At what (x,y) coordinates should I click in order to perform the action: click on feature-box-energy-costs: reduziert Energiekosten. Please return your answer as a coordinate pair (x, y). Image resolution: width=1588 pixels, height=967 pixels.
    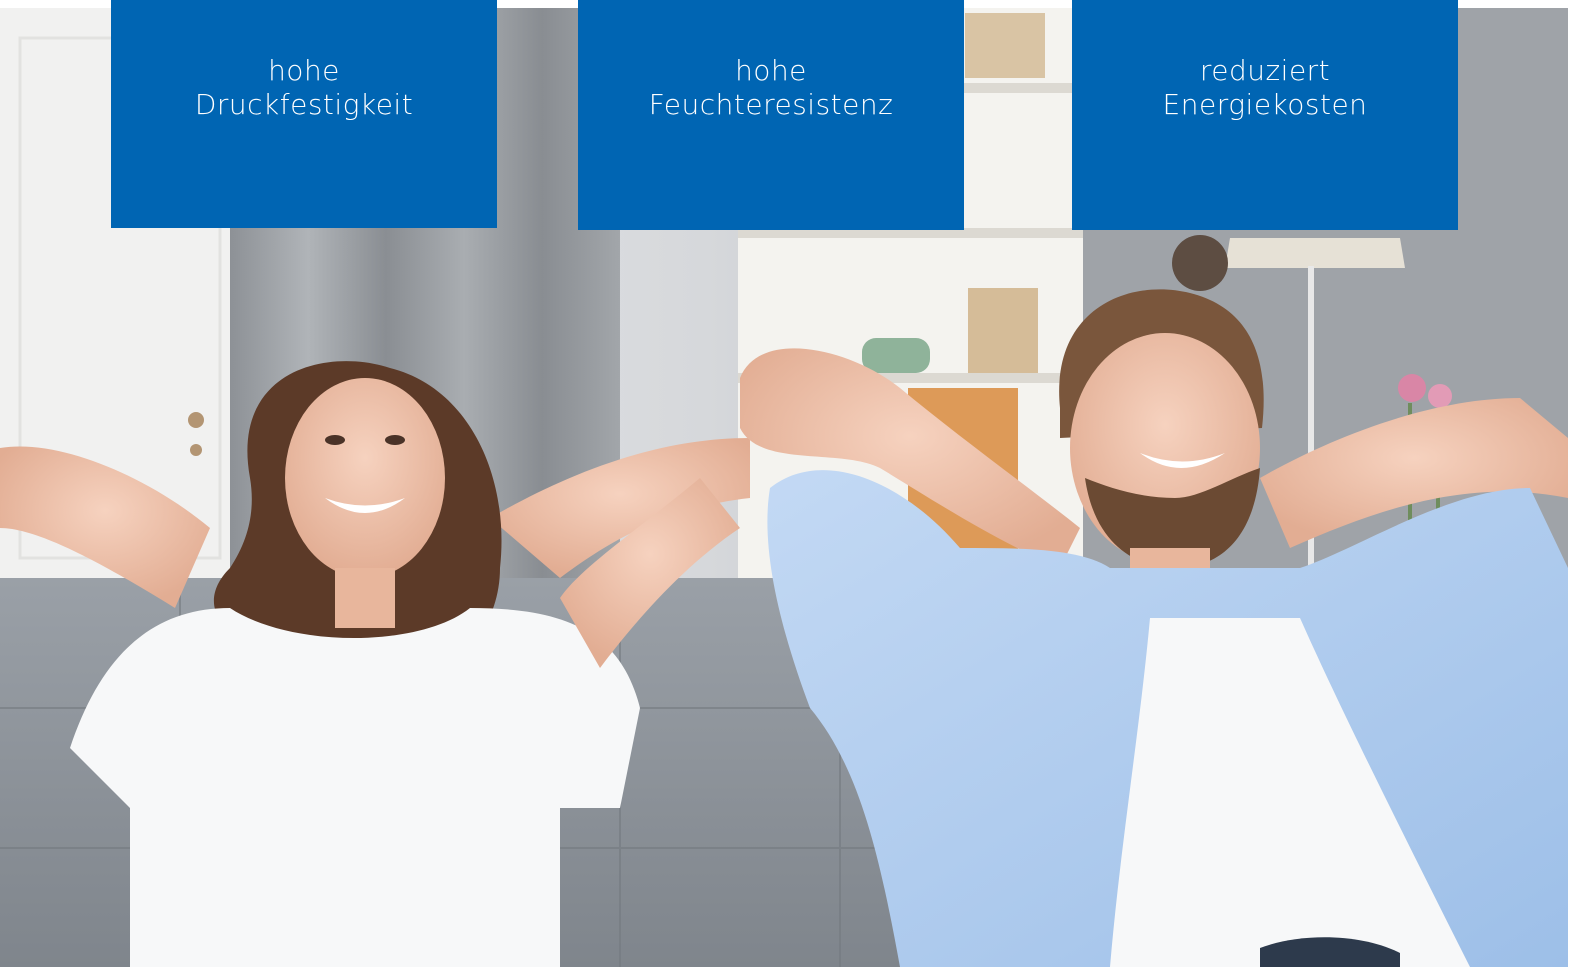
    Looking at the image, I should click on (1265, 115).